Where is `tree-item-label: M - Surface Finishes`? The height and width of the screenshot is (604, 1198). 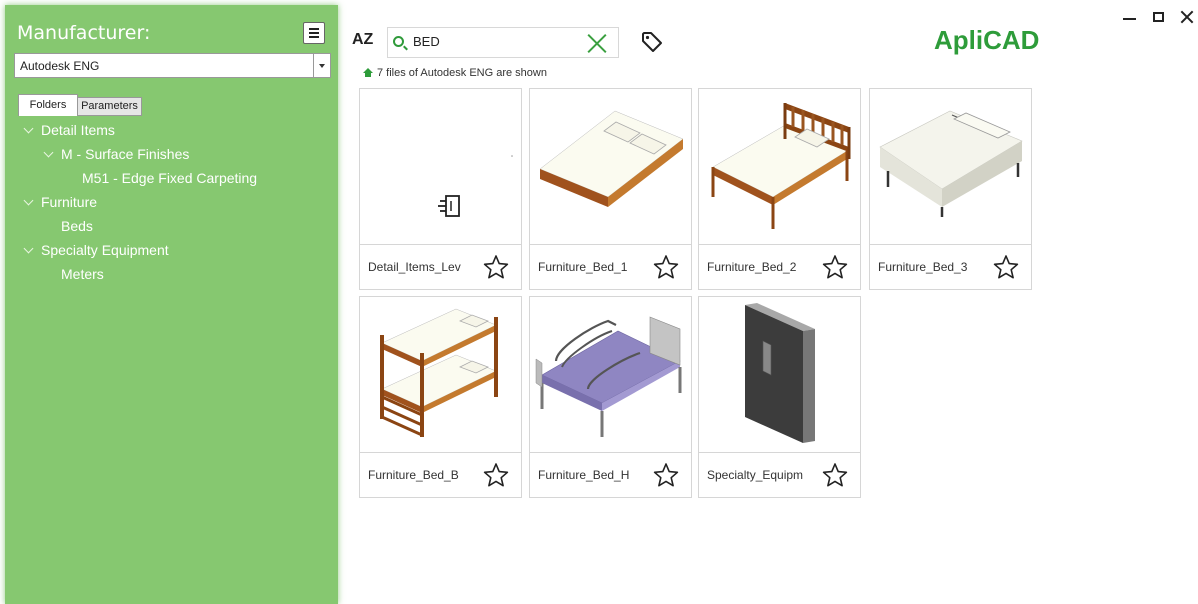
tree-item-label: M - Surface Finishes is located at coordinates (125, 154).